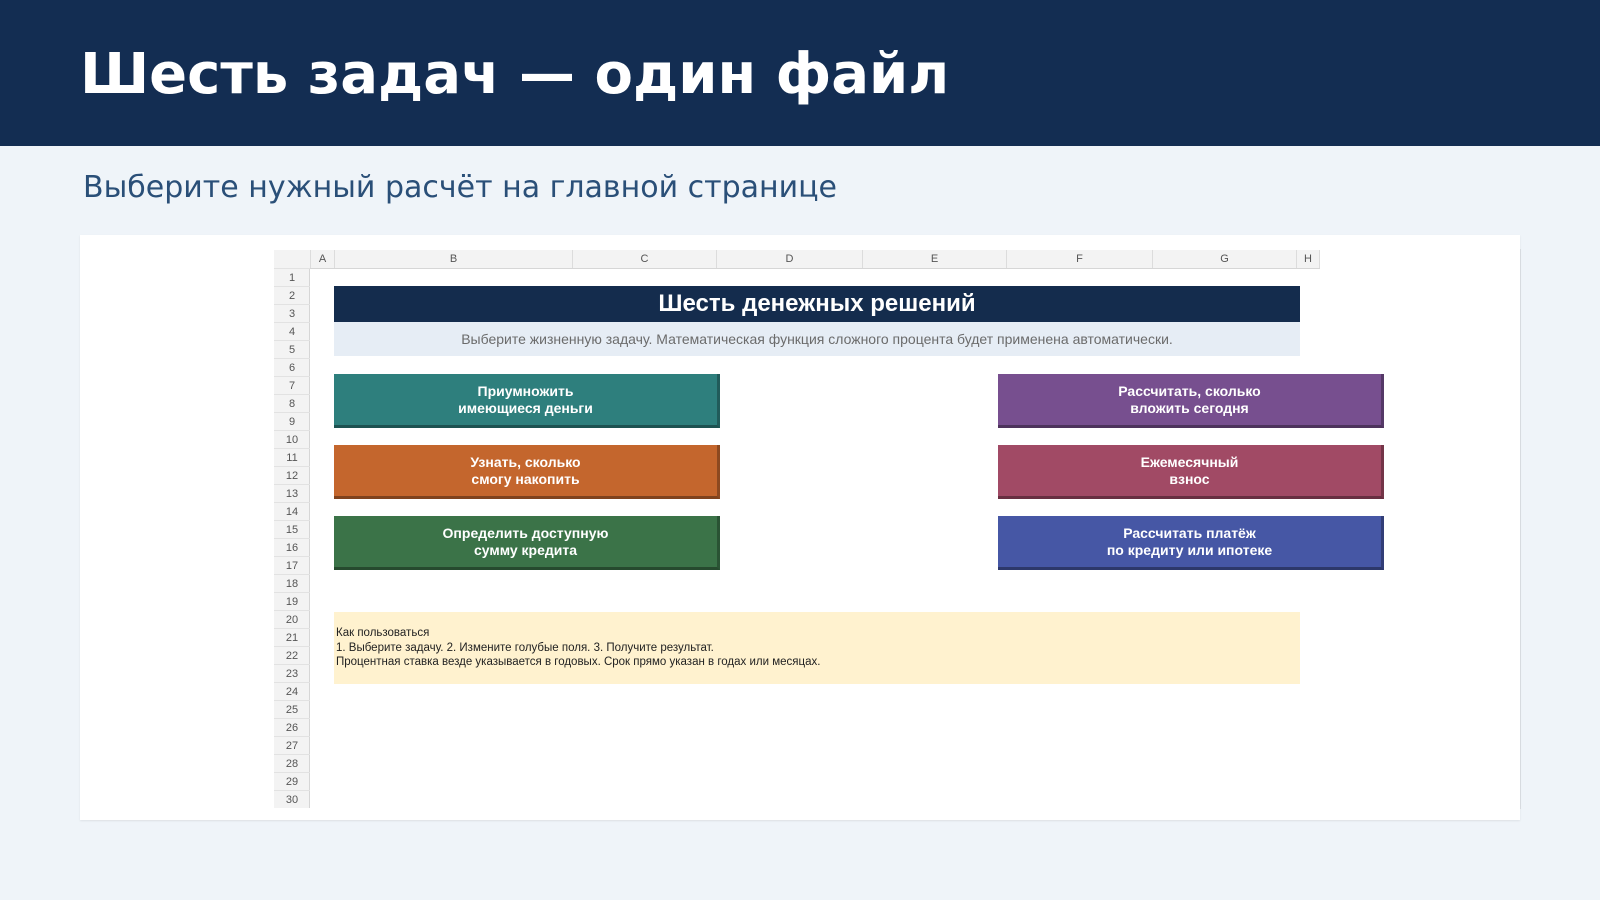  I want to click on column-header-f: F, so click(1079, 259).